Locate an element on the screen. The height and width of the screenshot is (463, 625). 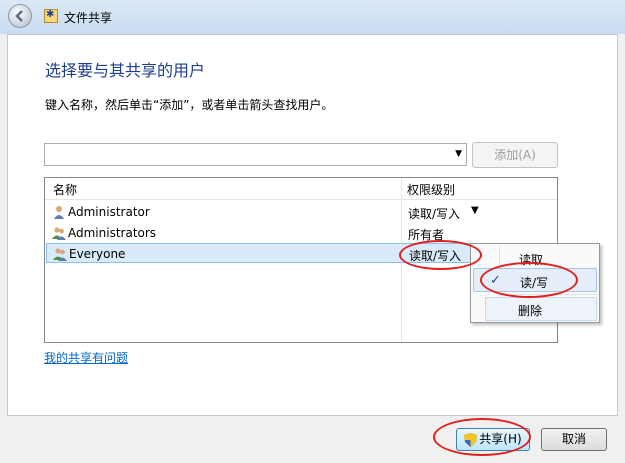
menu-item-label: 读取 is located at coordinates (531, 260).